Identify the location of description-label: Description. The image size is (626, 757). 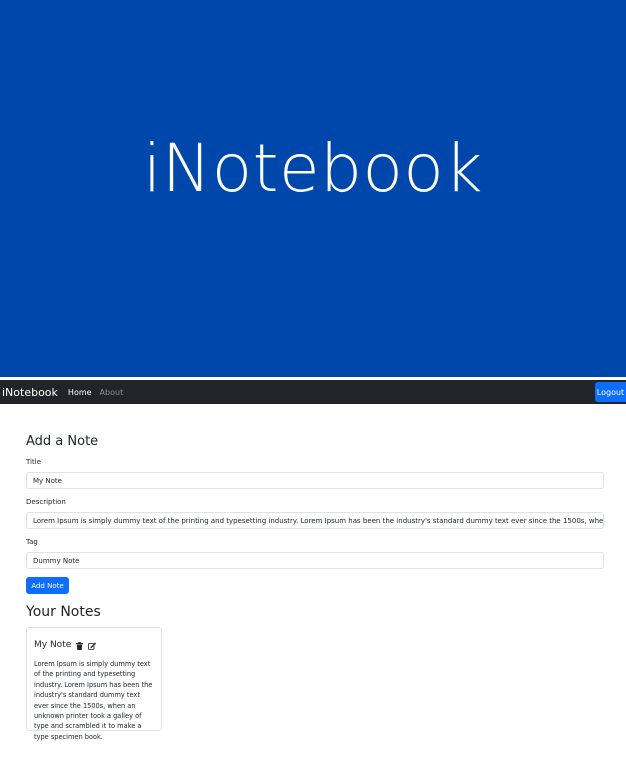
(46, 502).